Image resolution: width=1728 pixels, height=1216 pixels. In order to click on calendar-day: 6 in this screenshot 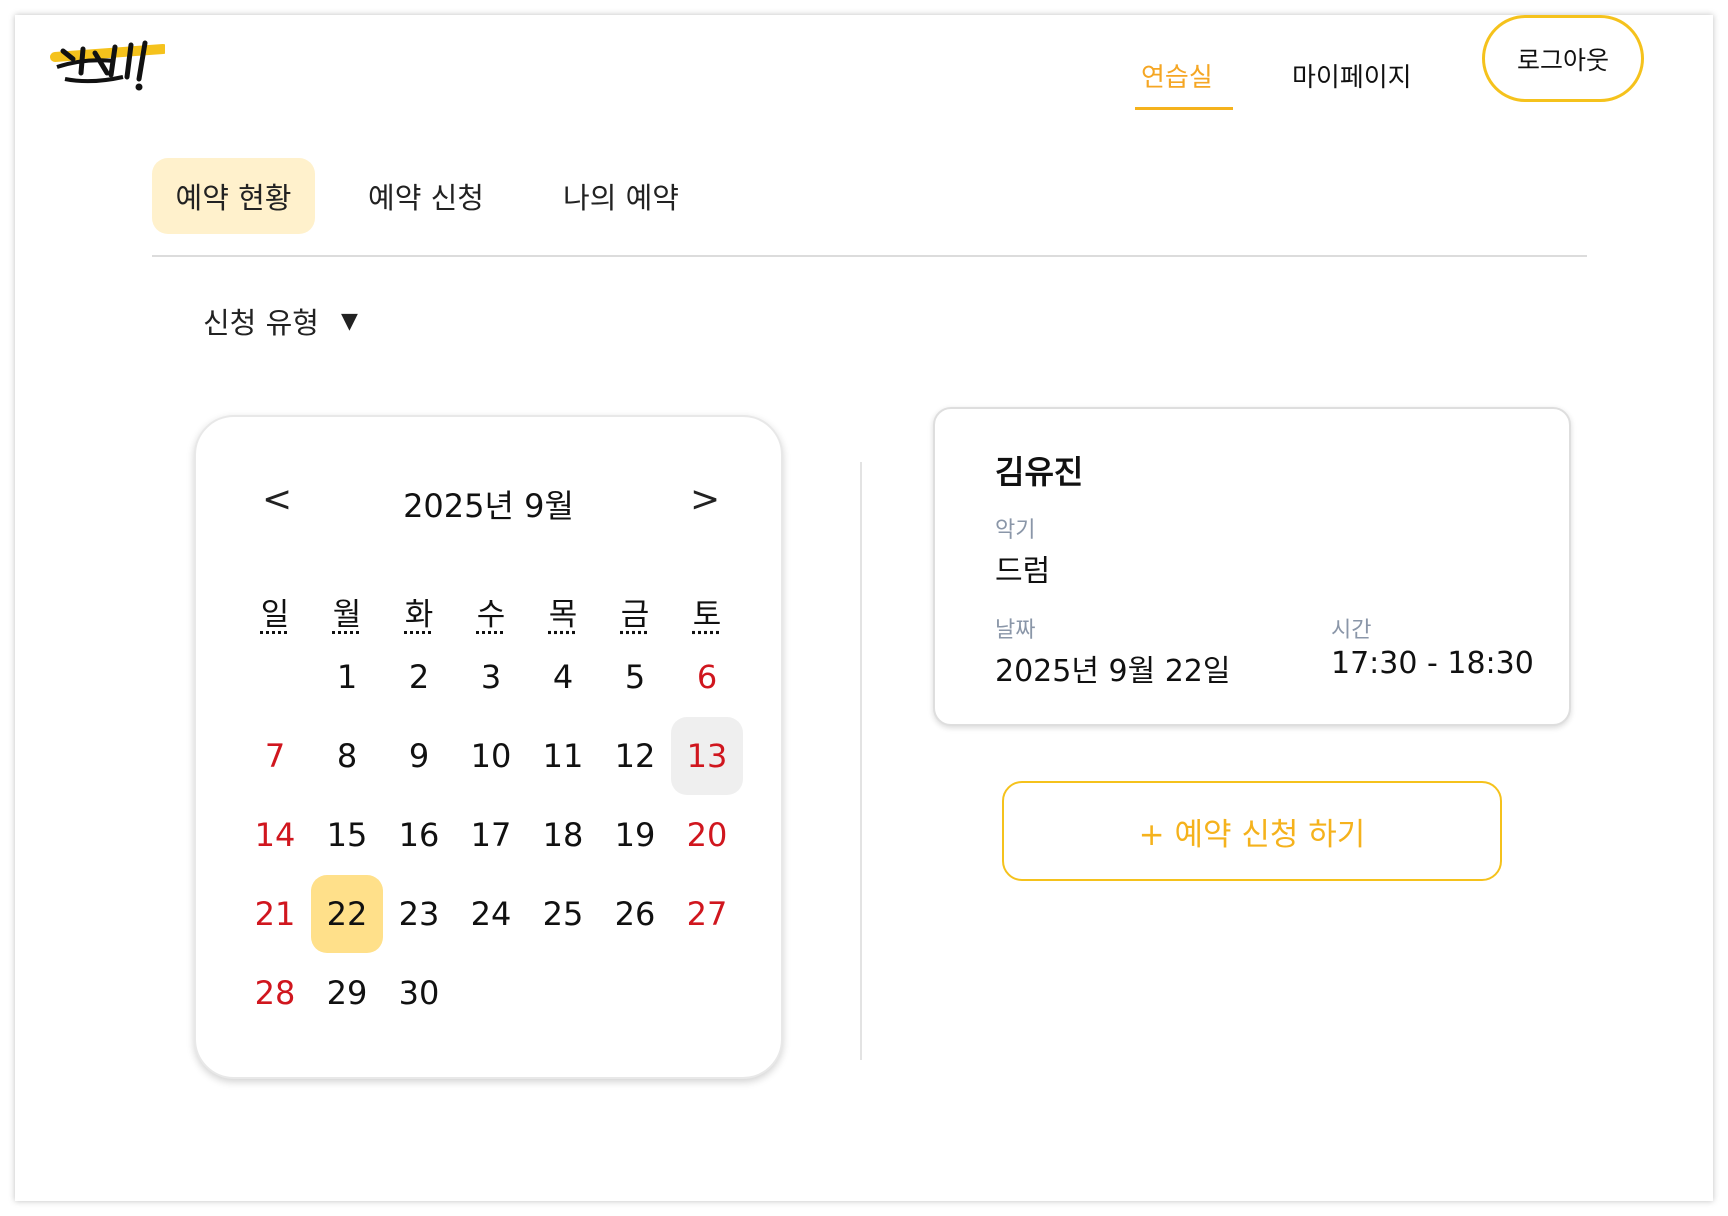, I will do `click(707, 677)`.